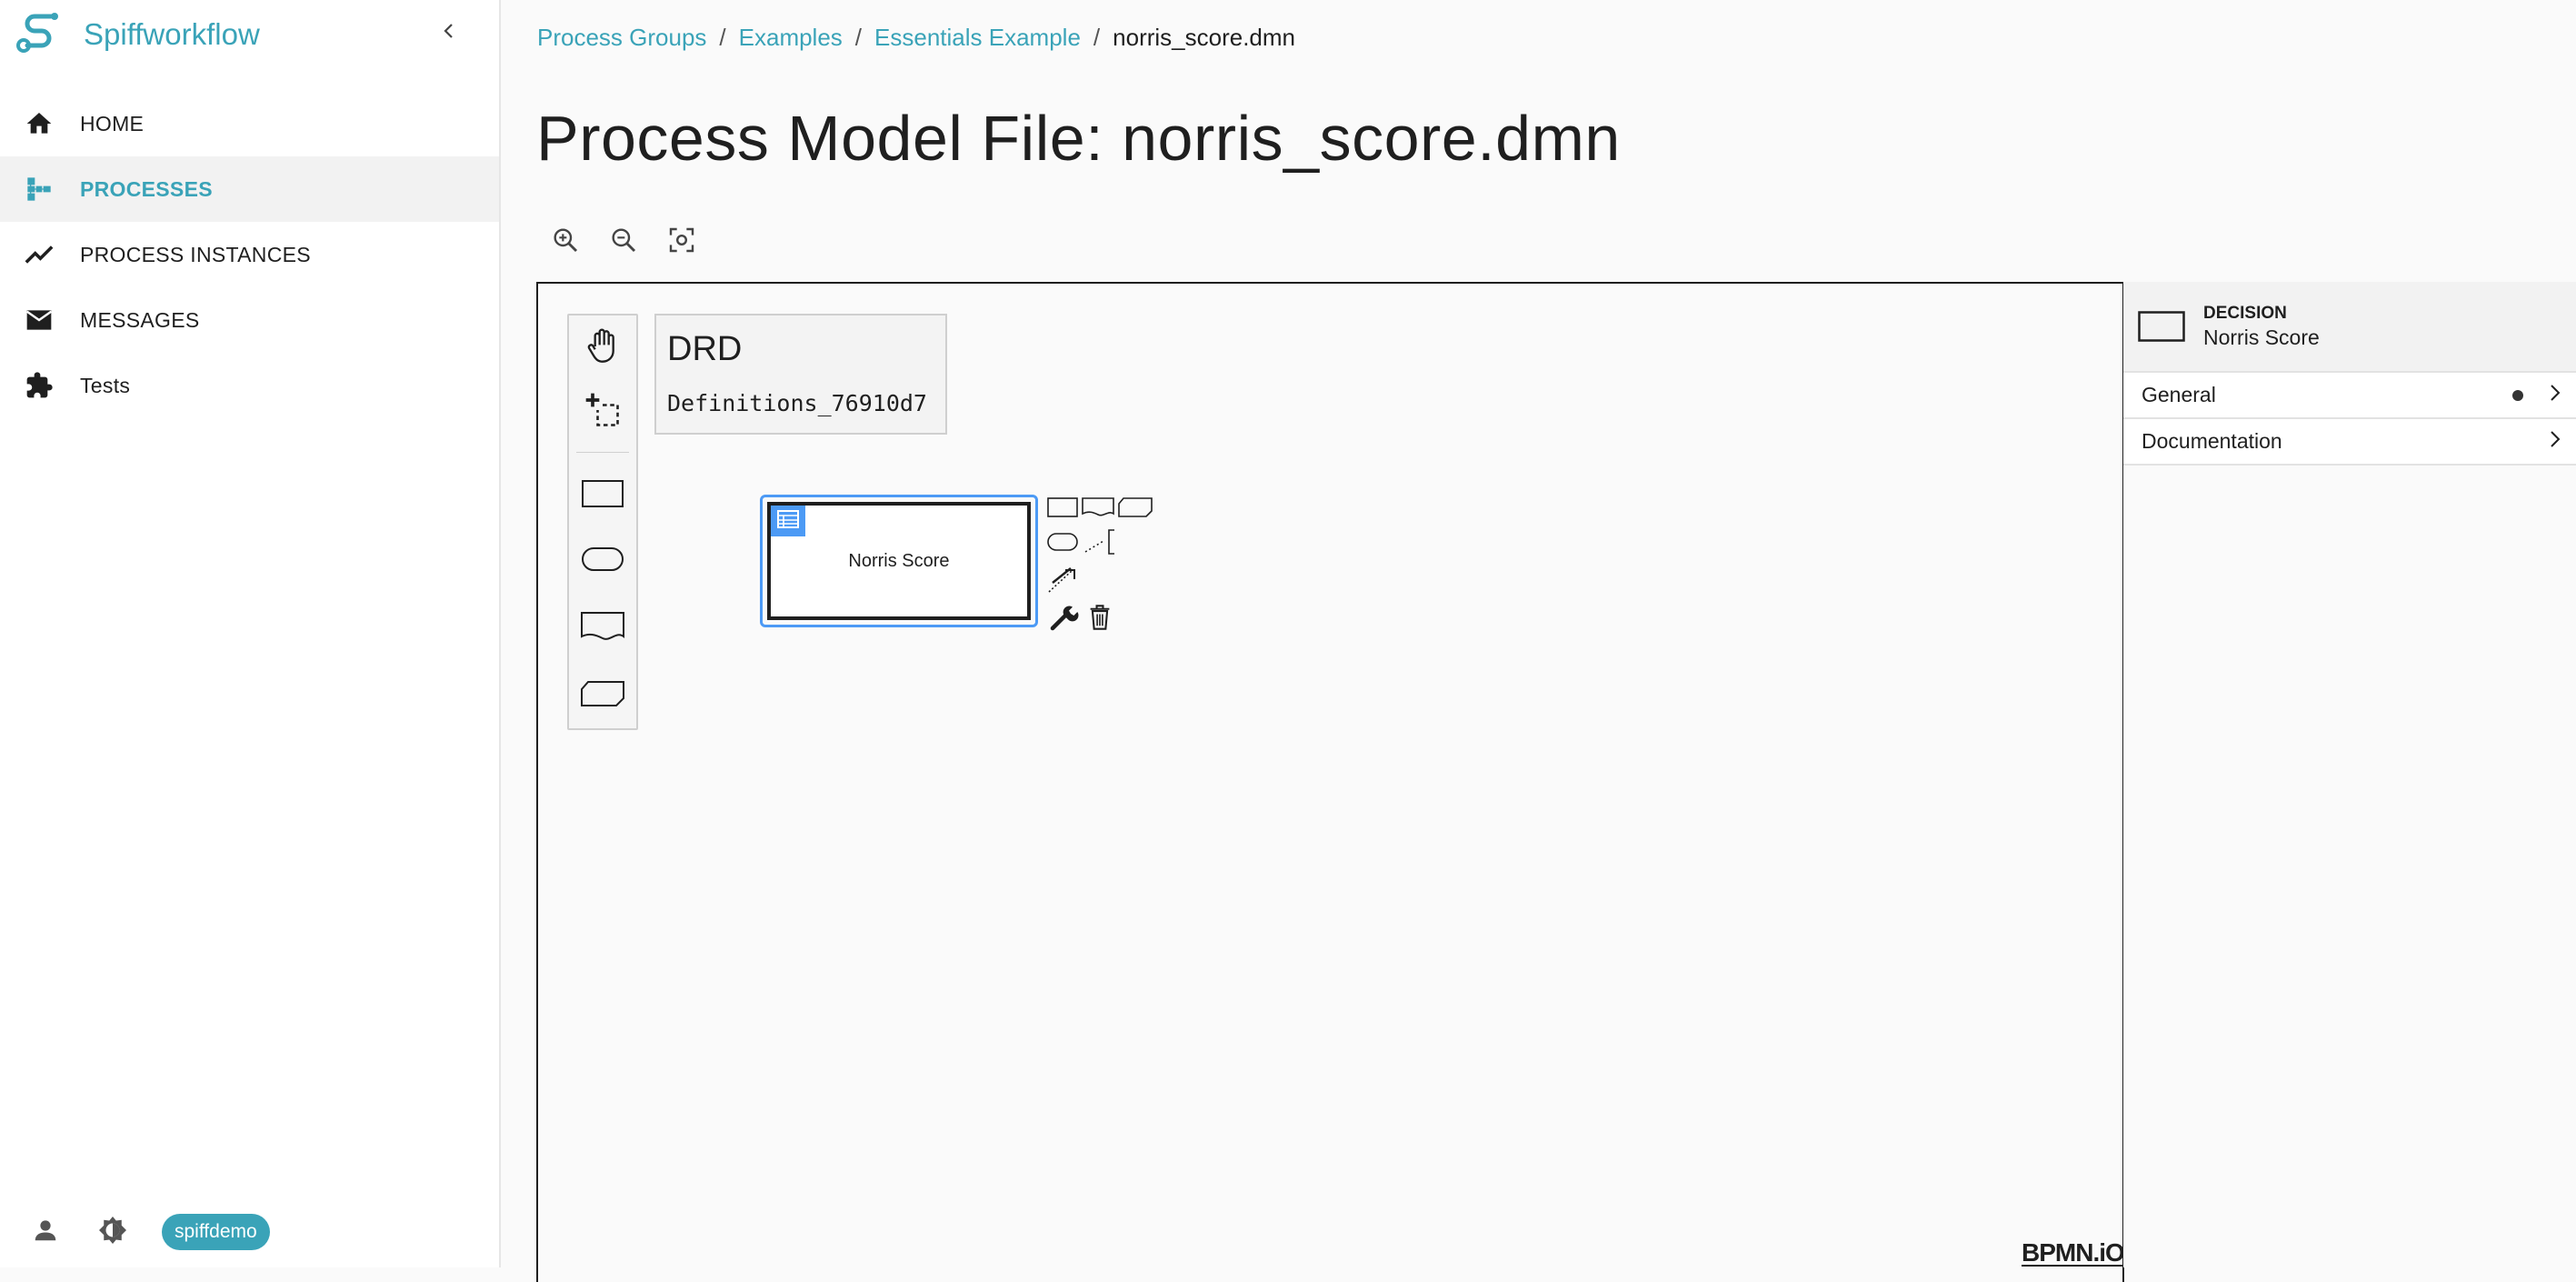 The width and height of the screenshot is (2576, 1282). I want to click on spiffworkflow-logo-icon, so click(38, 35).